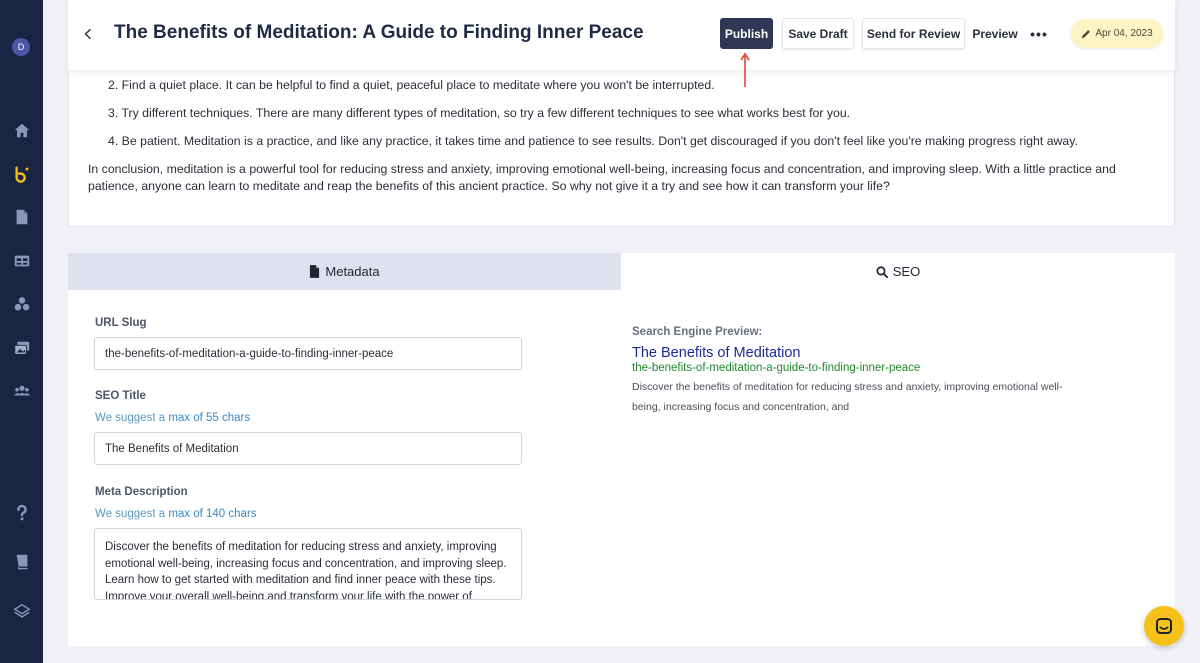 Image resolution: width=1200 pixels, height=663 pixels. What do you see at coordinates (21, 216) in the screenshot?
I see `document-icon` at bounding box center [21, 216].